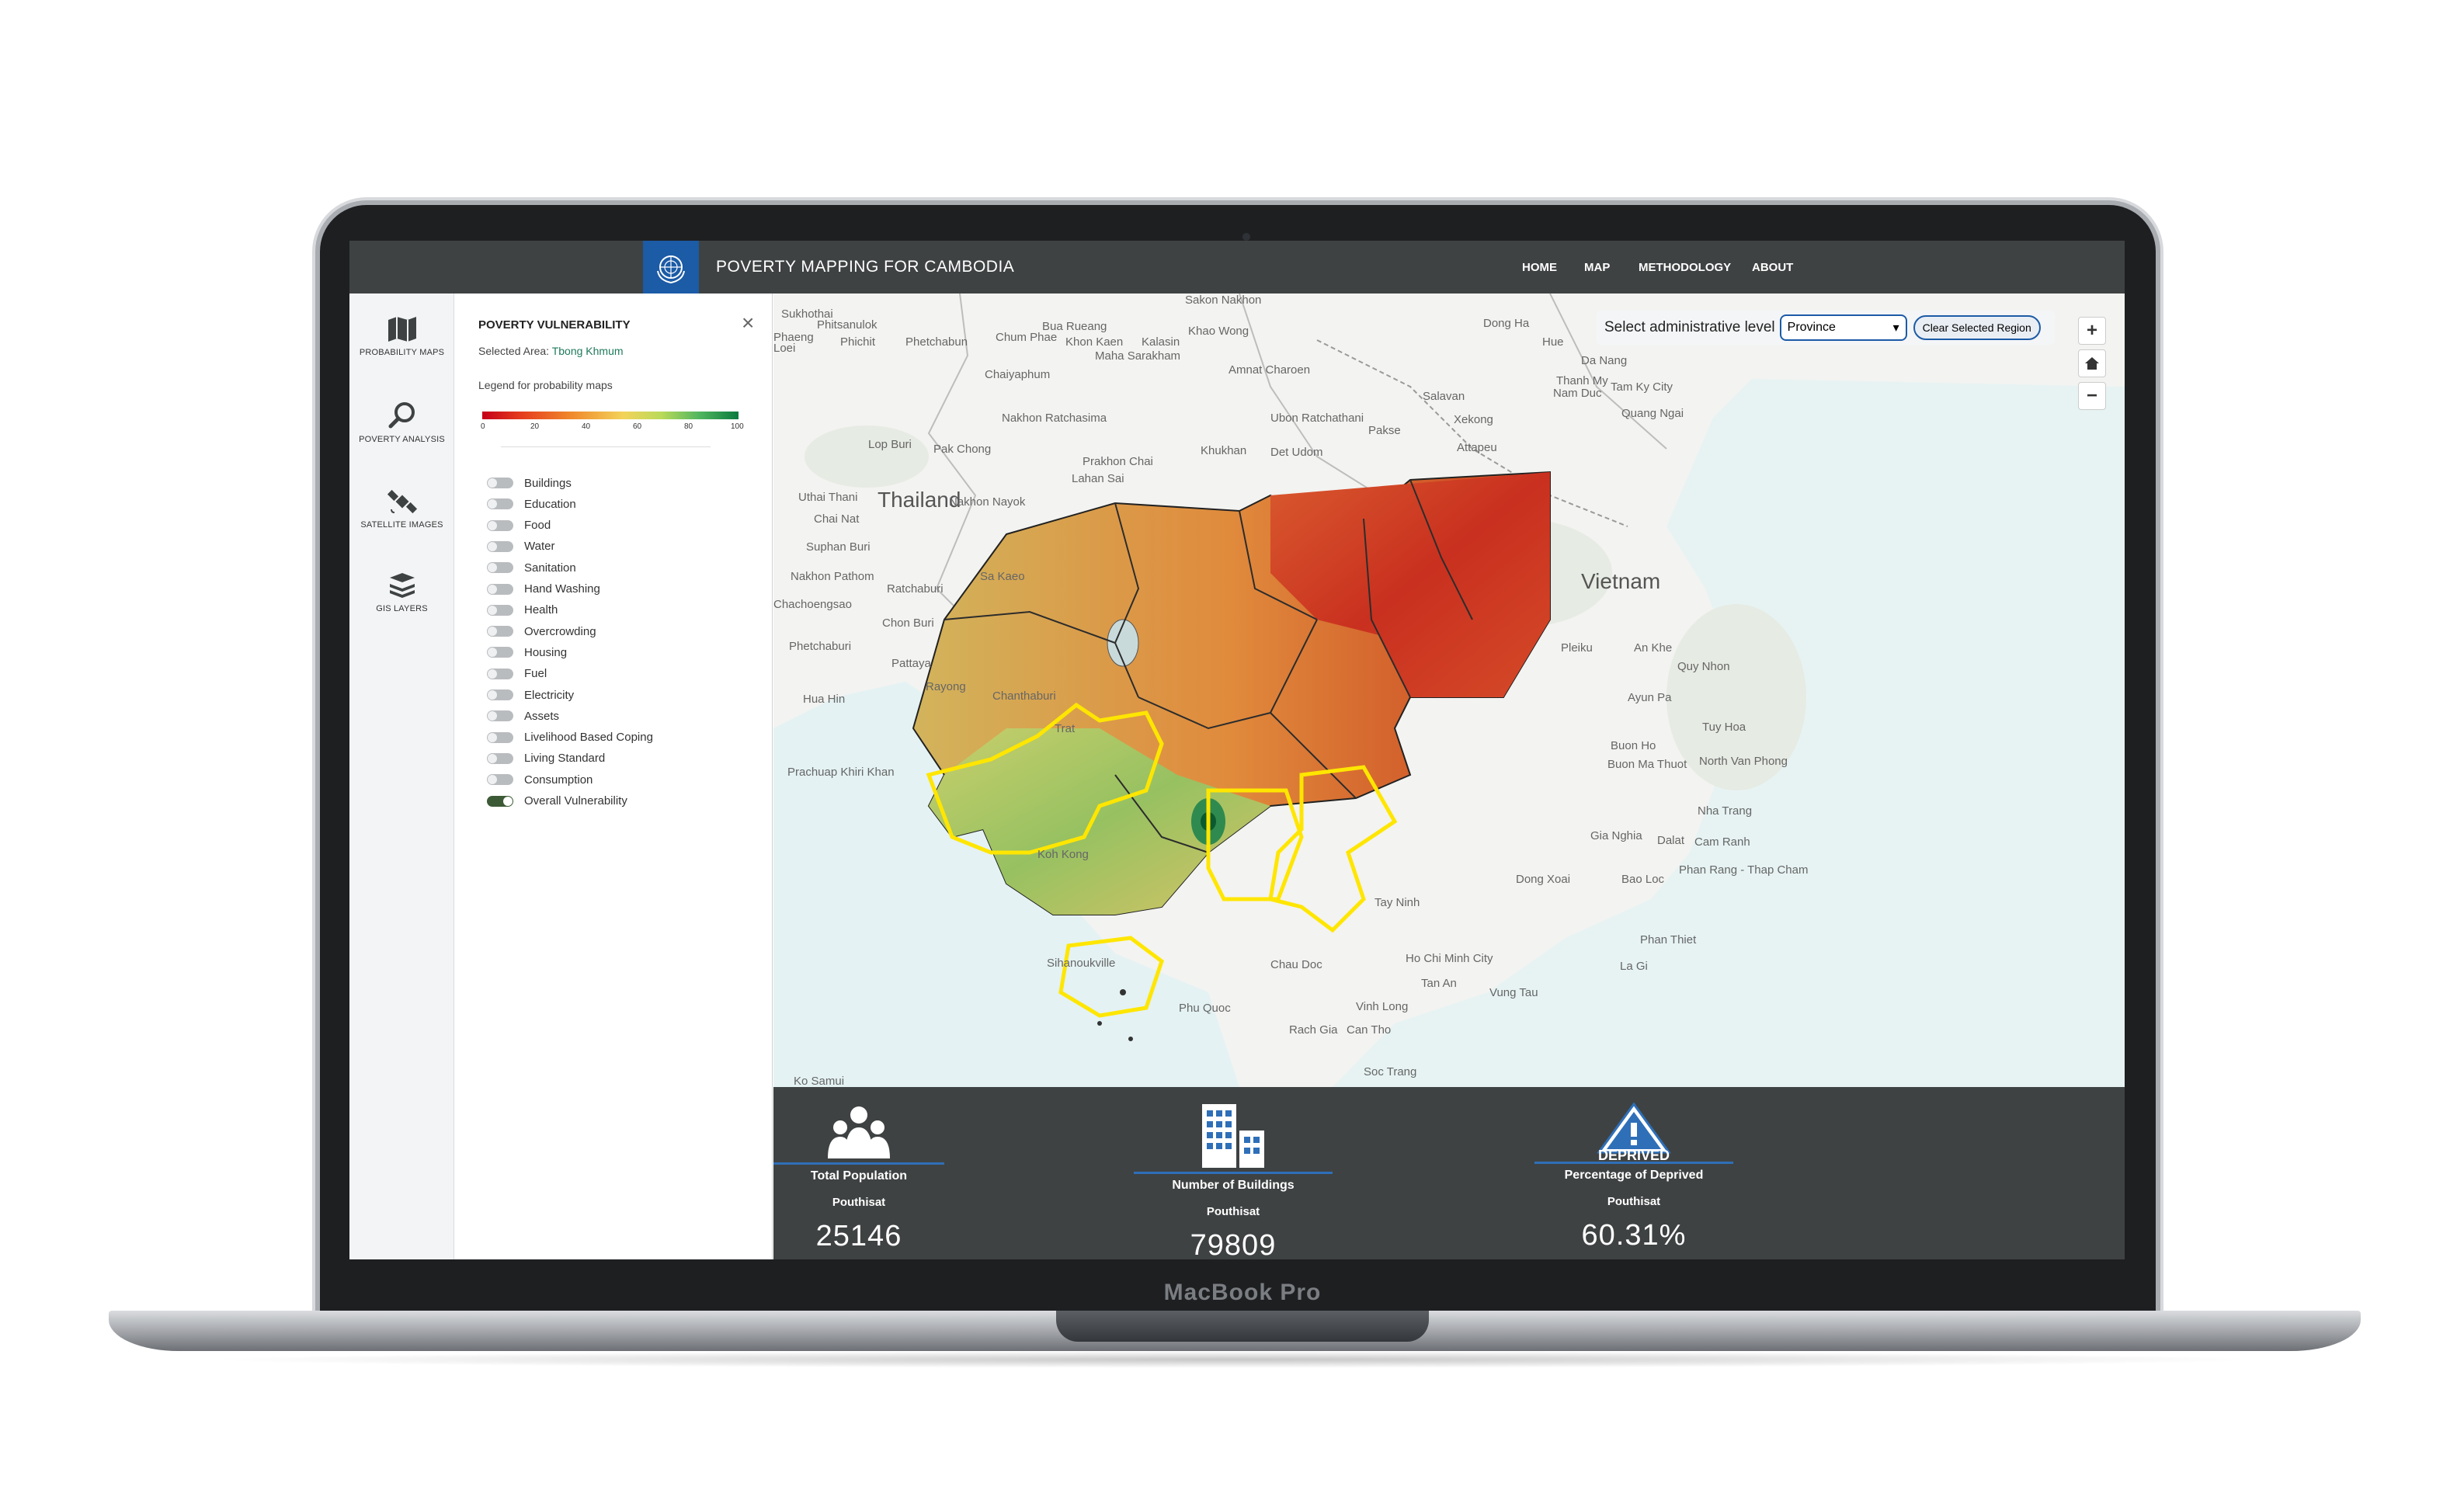 Image resolution: width=2464 pixels, height=1497 pixels. Describe the element at coordinates (908, 623) in the screenshot. I see `place-label: Chon Buri` at that location.